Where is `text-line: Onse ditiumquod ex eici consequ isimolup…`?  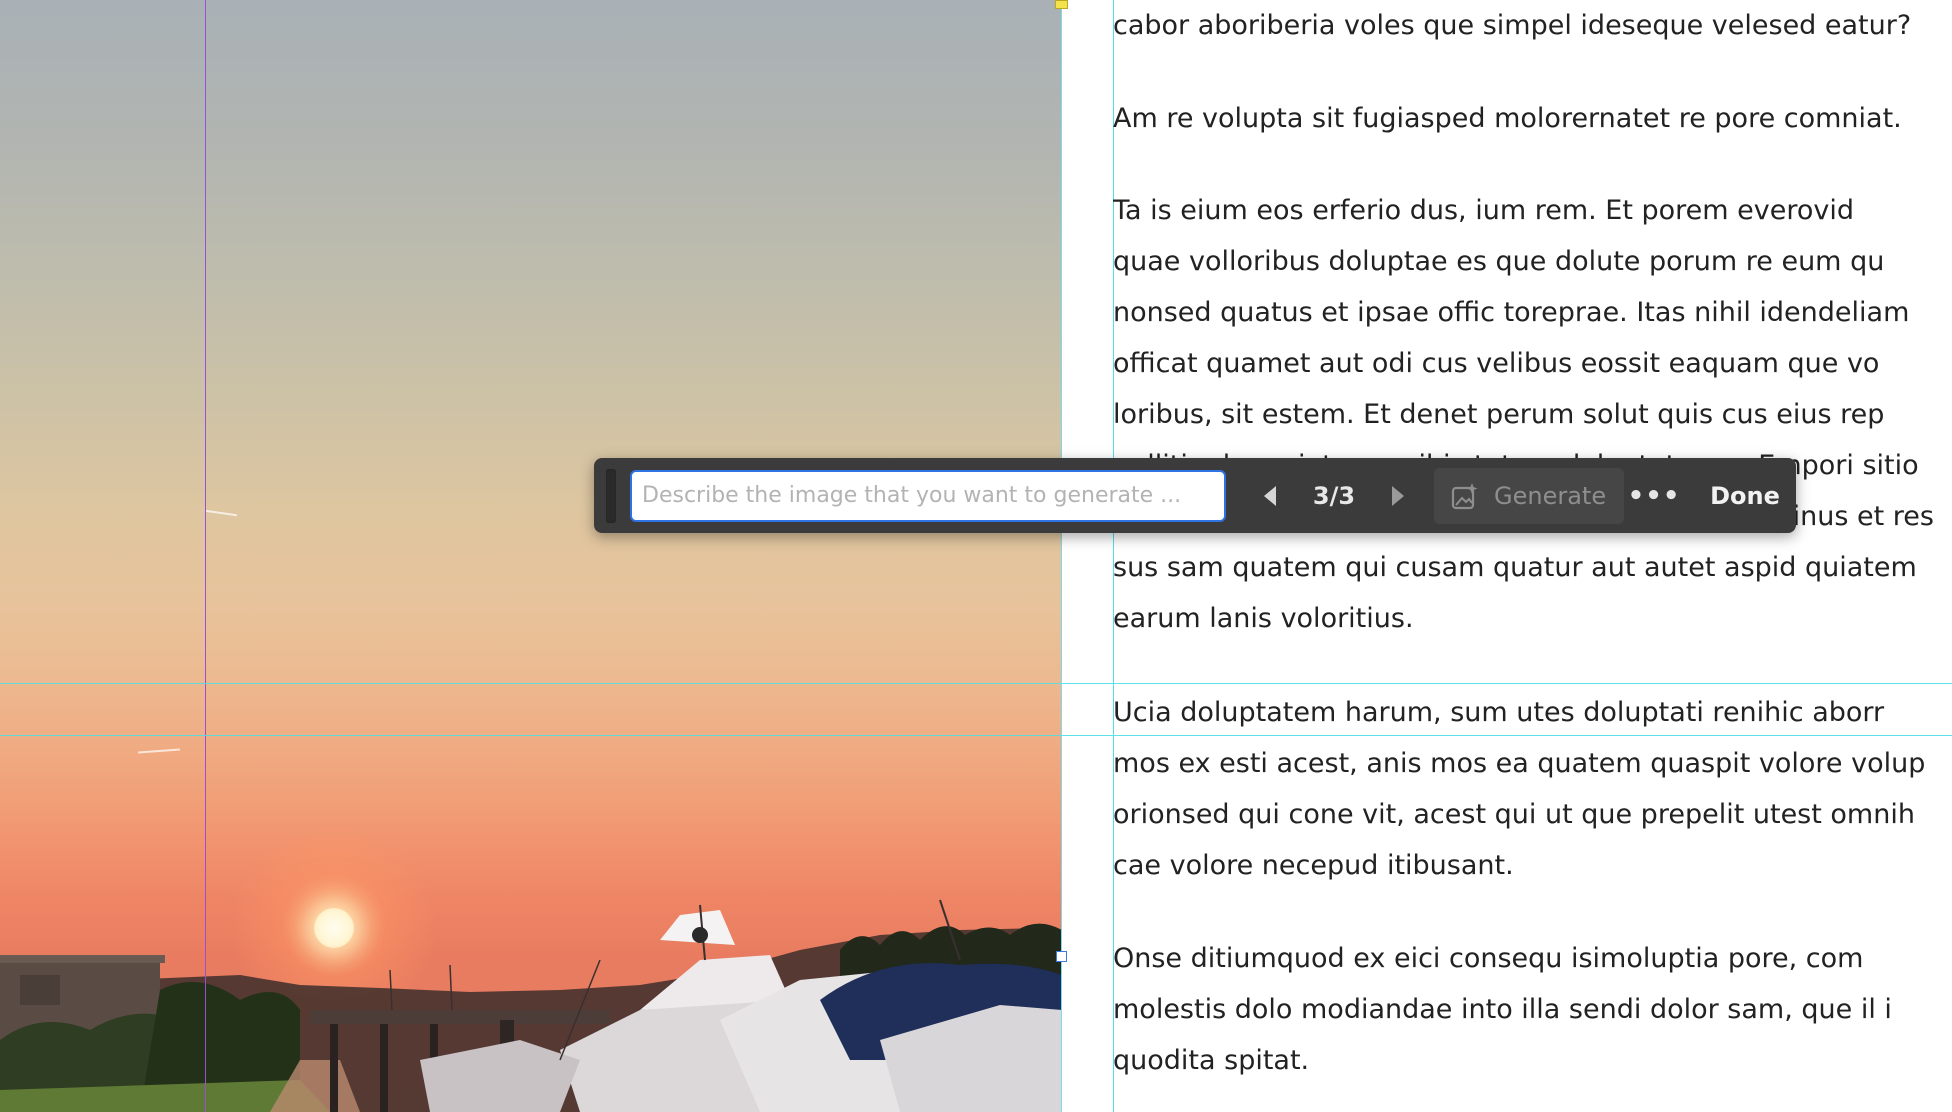
text-line: Onse ditiumquod ex eici consequ isimolup… is located at coordinates (1488, 958).